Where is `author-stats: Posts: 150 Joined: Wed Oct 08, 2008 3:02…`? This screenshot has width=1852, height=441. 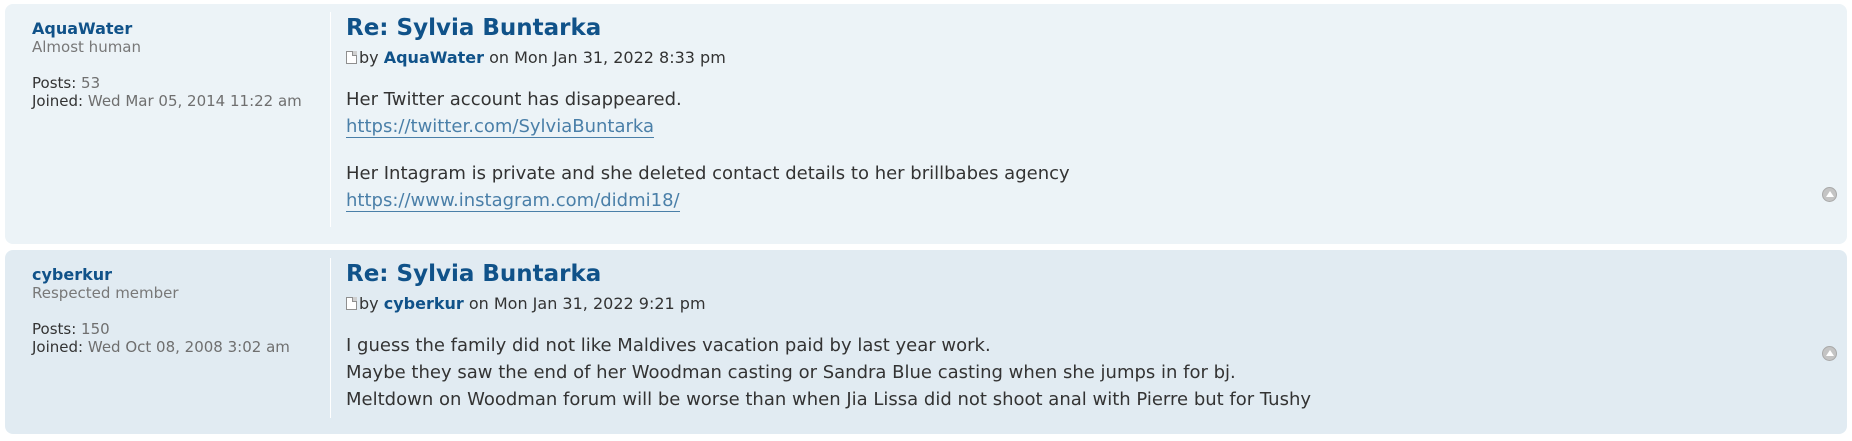 author-stats: Posts: 150 Joined: Wed Oct 08, 2008 3:02… is located at coordinates (177, 338).